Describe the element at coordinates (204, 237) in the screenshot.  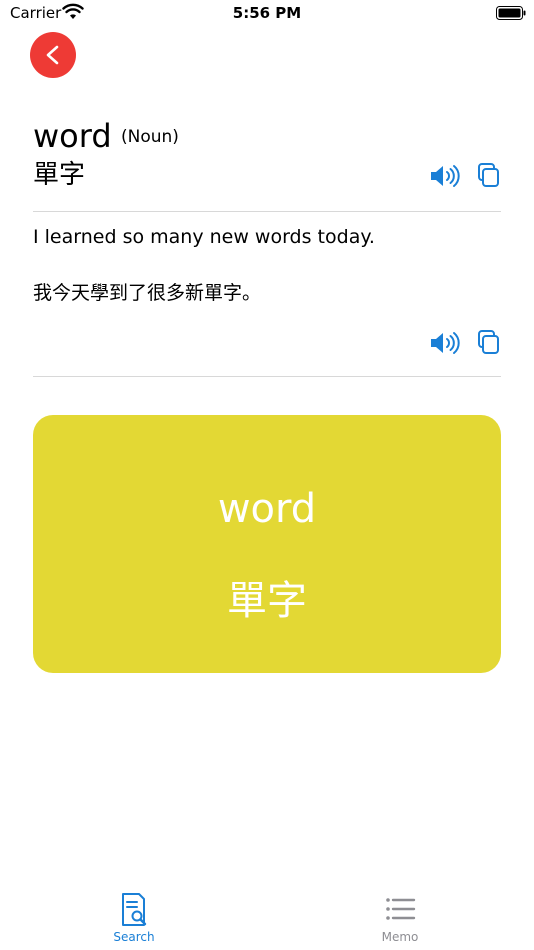
I see `example-sentence-en: I learned so many new words today.` at that location.